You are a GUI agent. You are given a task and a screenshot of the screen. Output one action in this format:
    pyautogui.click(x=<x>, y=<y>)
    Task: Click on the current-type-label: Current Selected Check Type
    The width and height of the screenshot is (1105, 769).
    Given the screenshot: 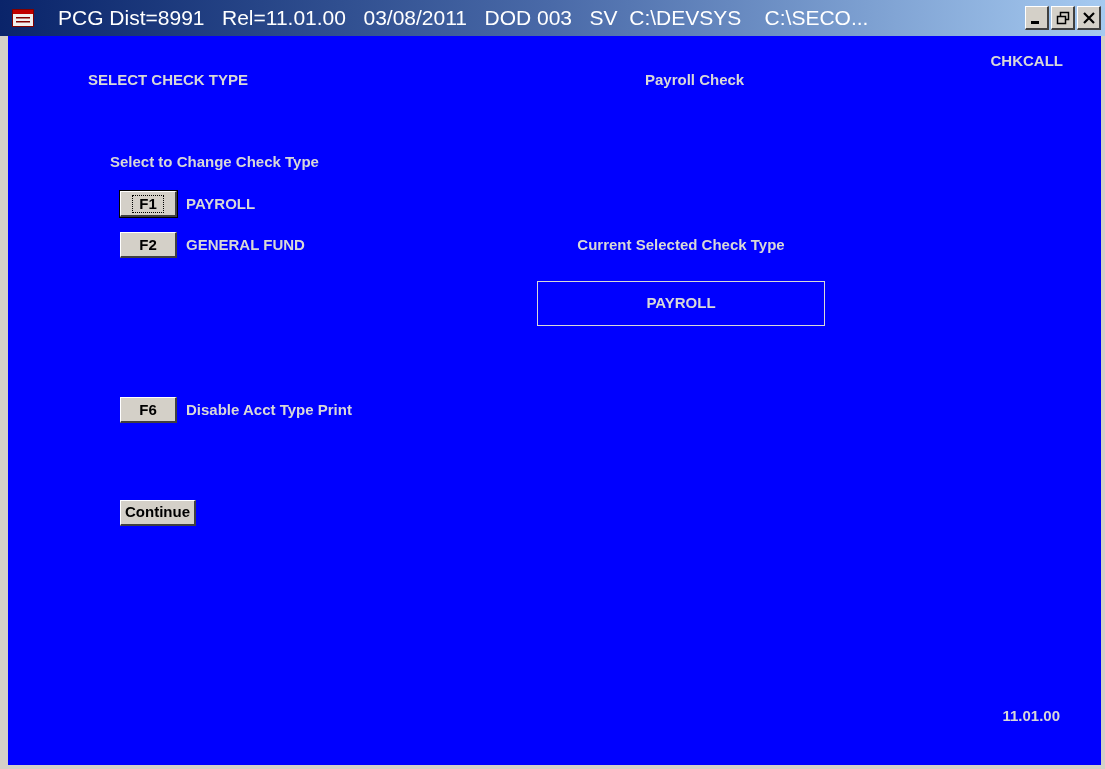 What is the action you would take?
    pyautogui.click(x=681, y=245)
    